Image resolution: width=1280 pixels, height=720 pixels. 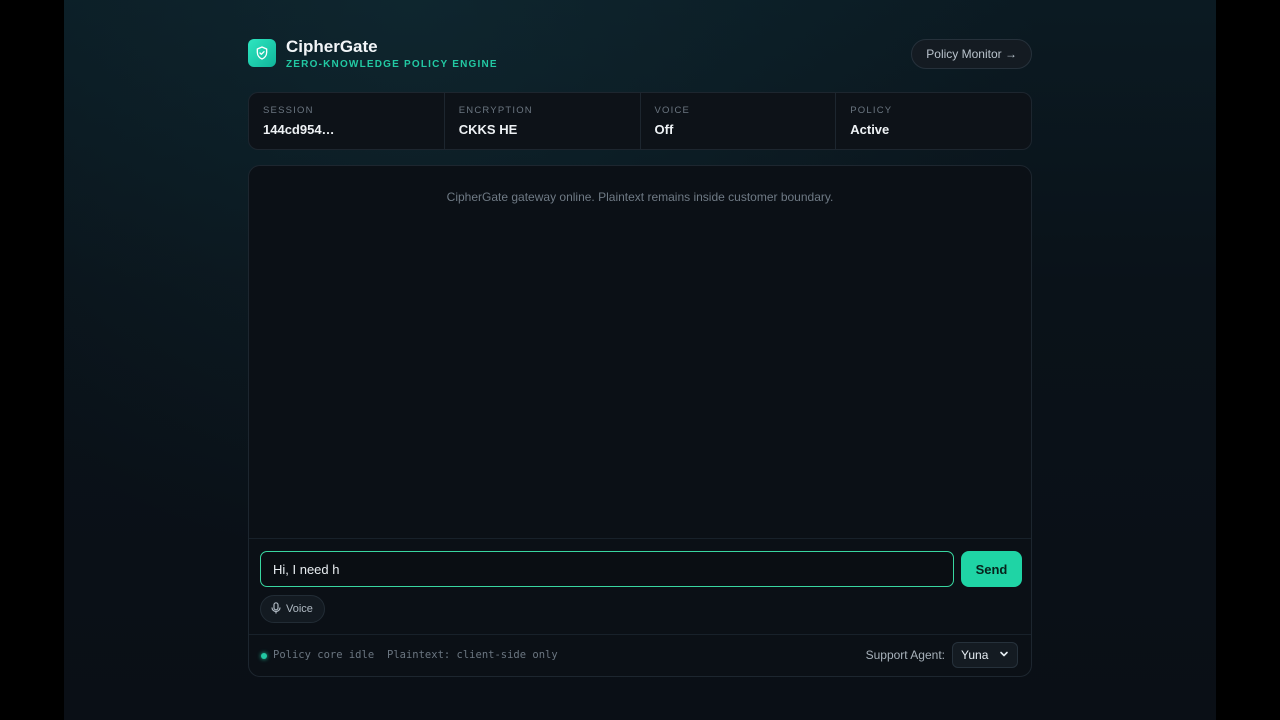 I want to click on message-input, so click(x=607, y=569).